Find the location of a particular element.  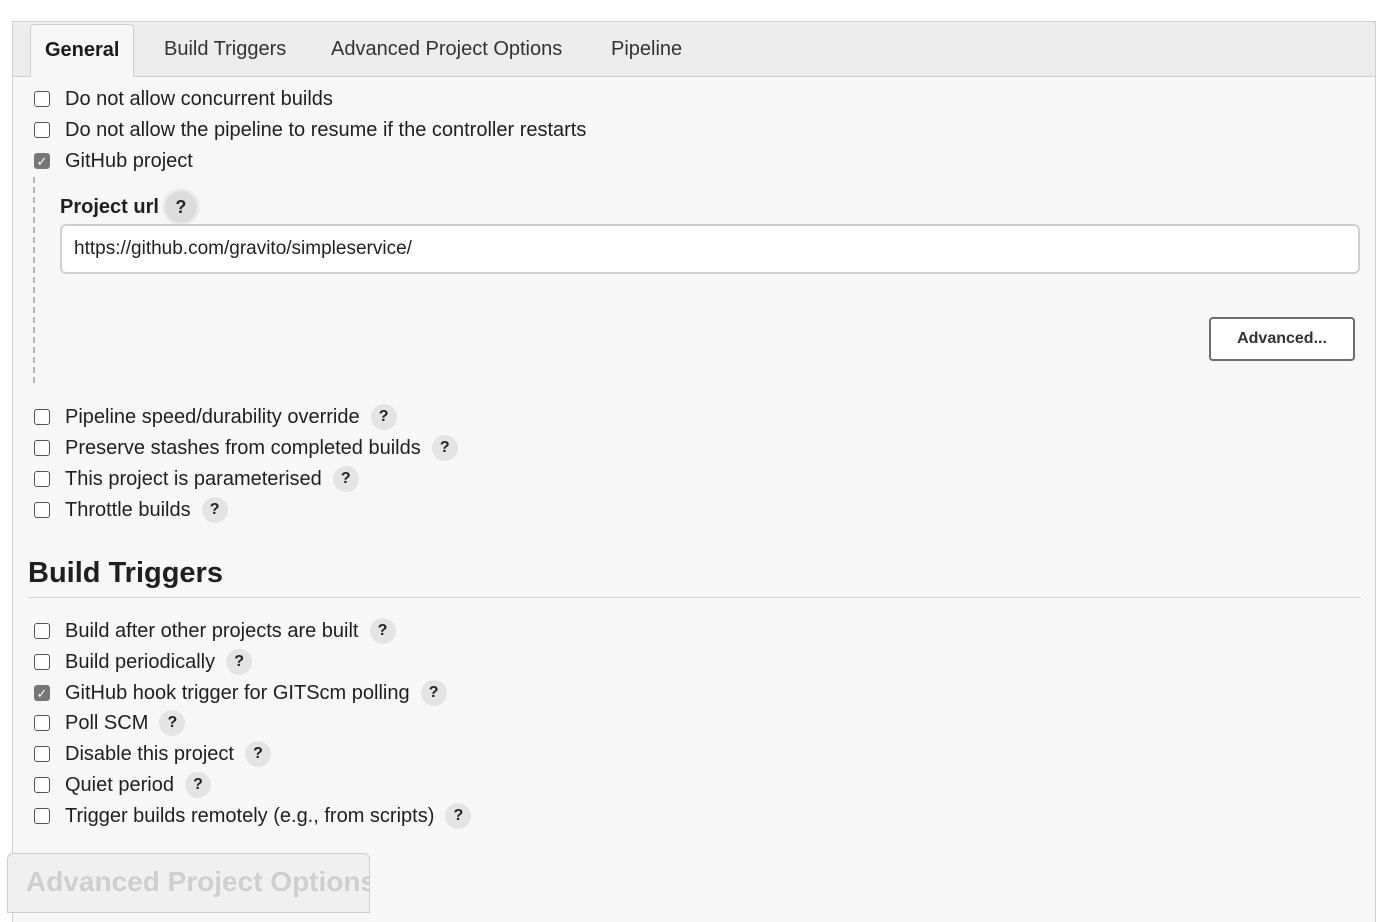

section-heading-build-triggers: Build Triggers is located at coordinates (125, 573).